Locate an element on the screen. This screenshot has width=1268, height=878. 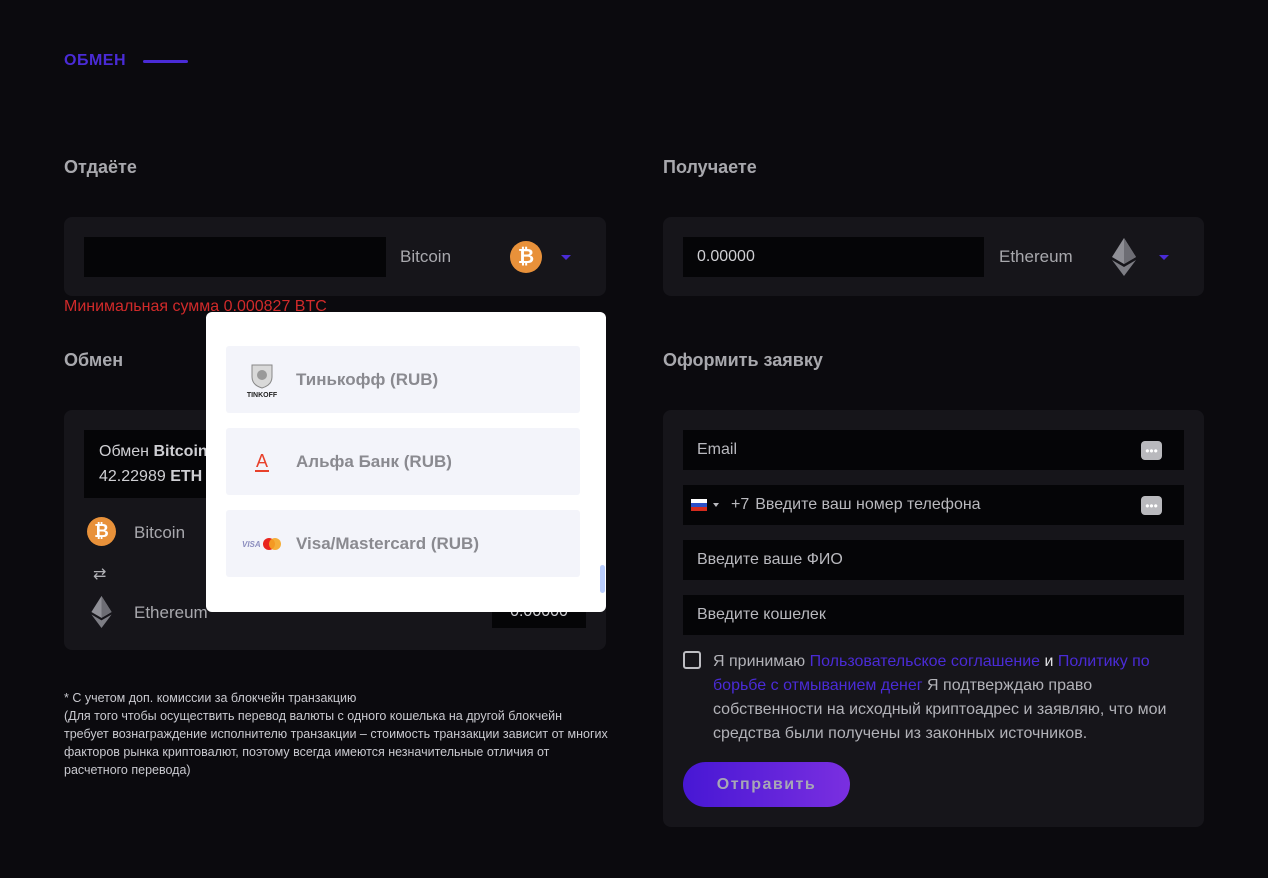
payment-option-visa-mastercard: VISA Visa/Mastercard (RUB) is located at coordinates (403, 543).